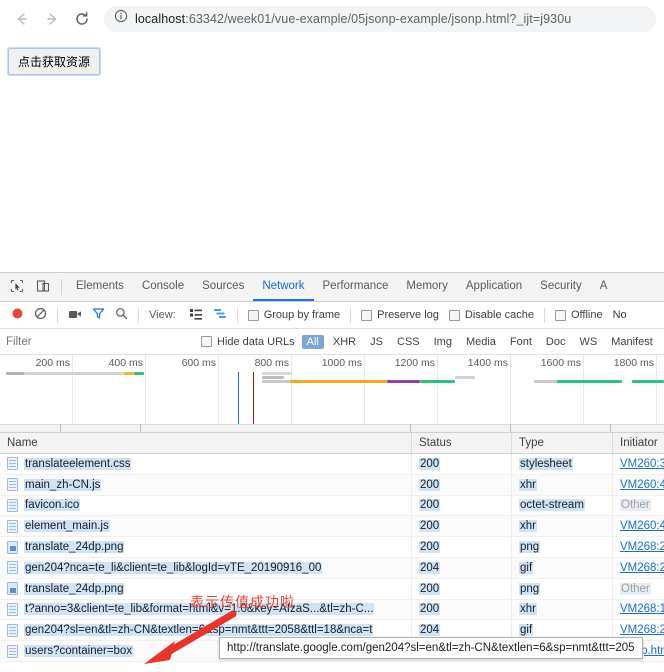 This screenshot has width=664, height=672. What do you see at coordinates (75, 315) in the screenshot?
I see `capture-screenshots-button` at bounding box center [75, 315].